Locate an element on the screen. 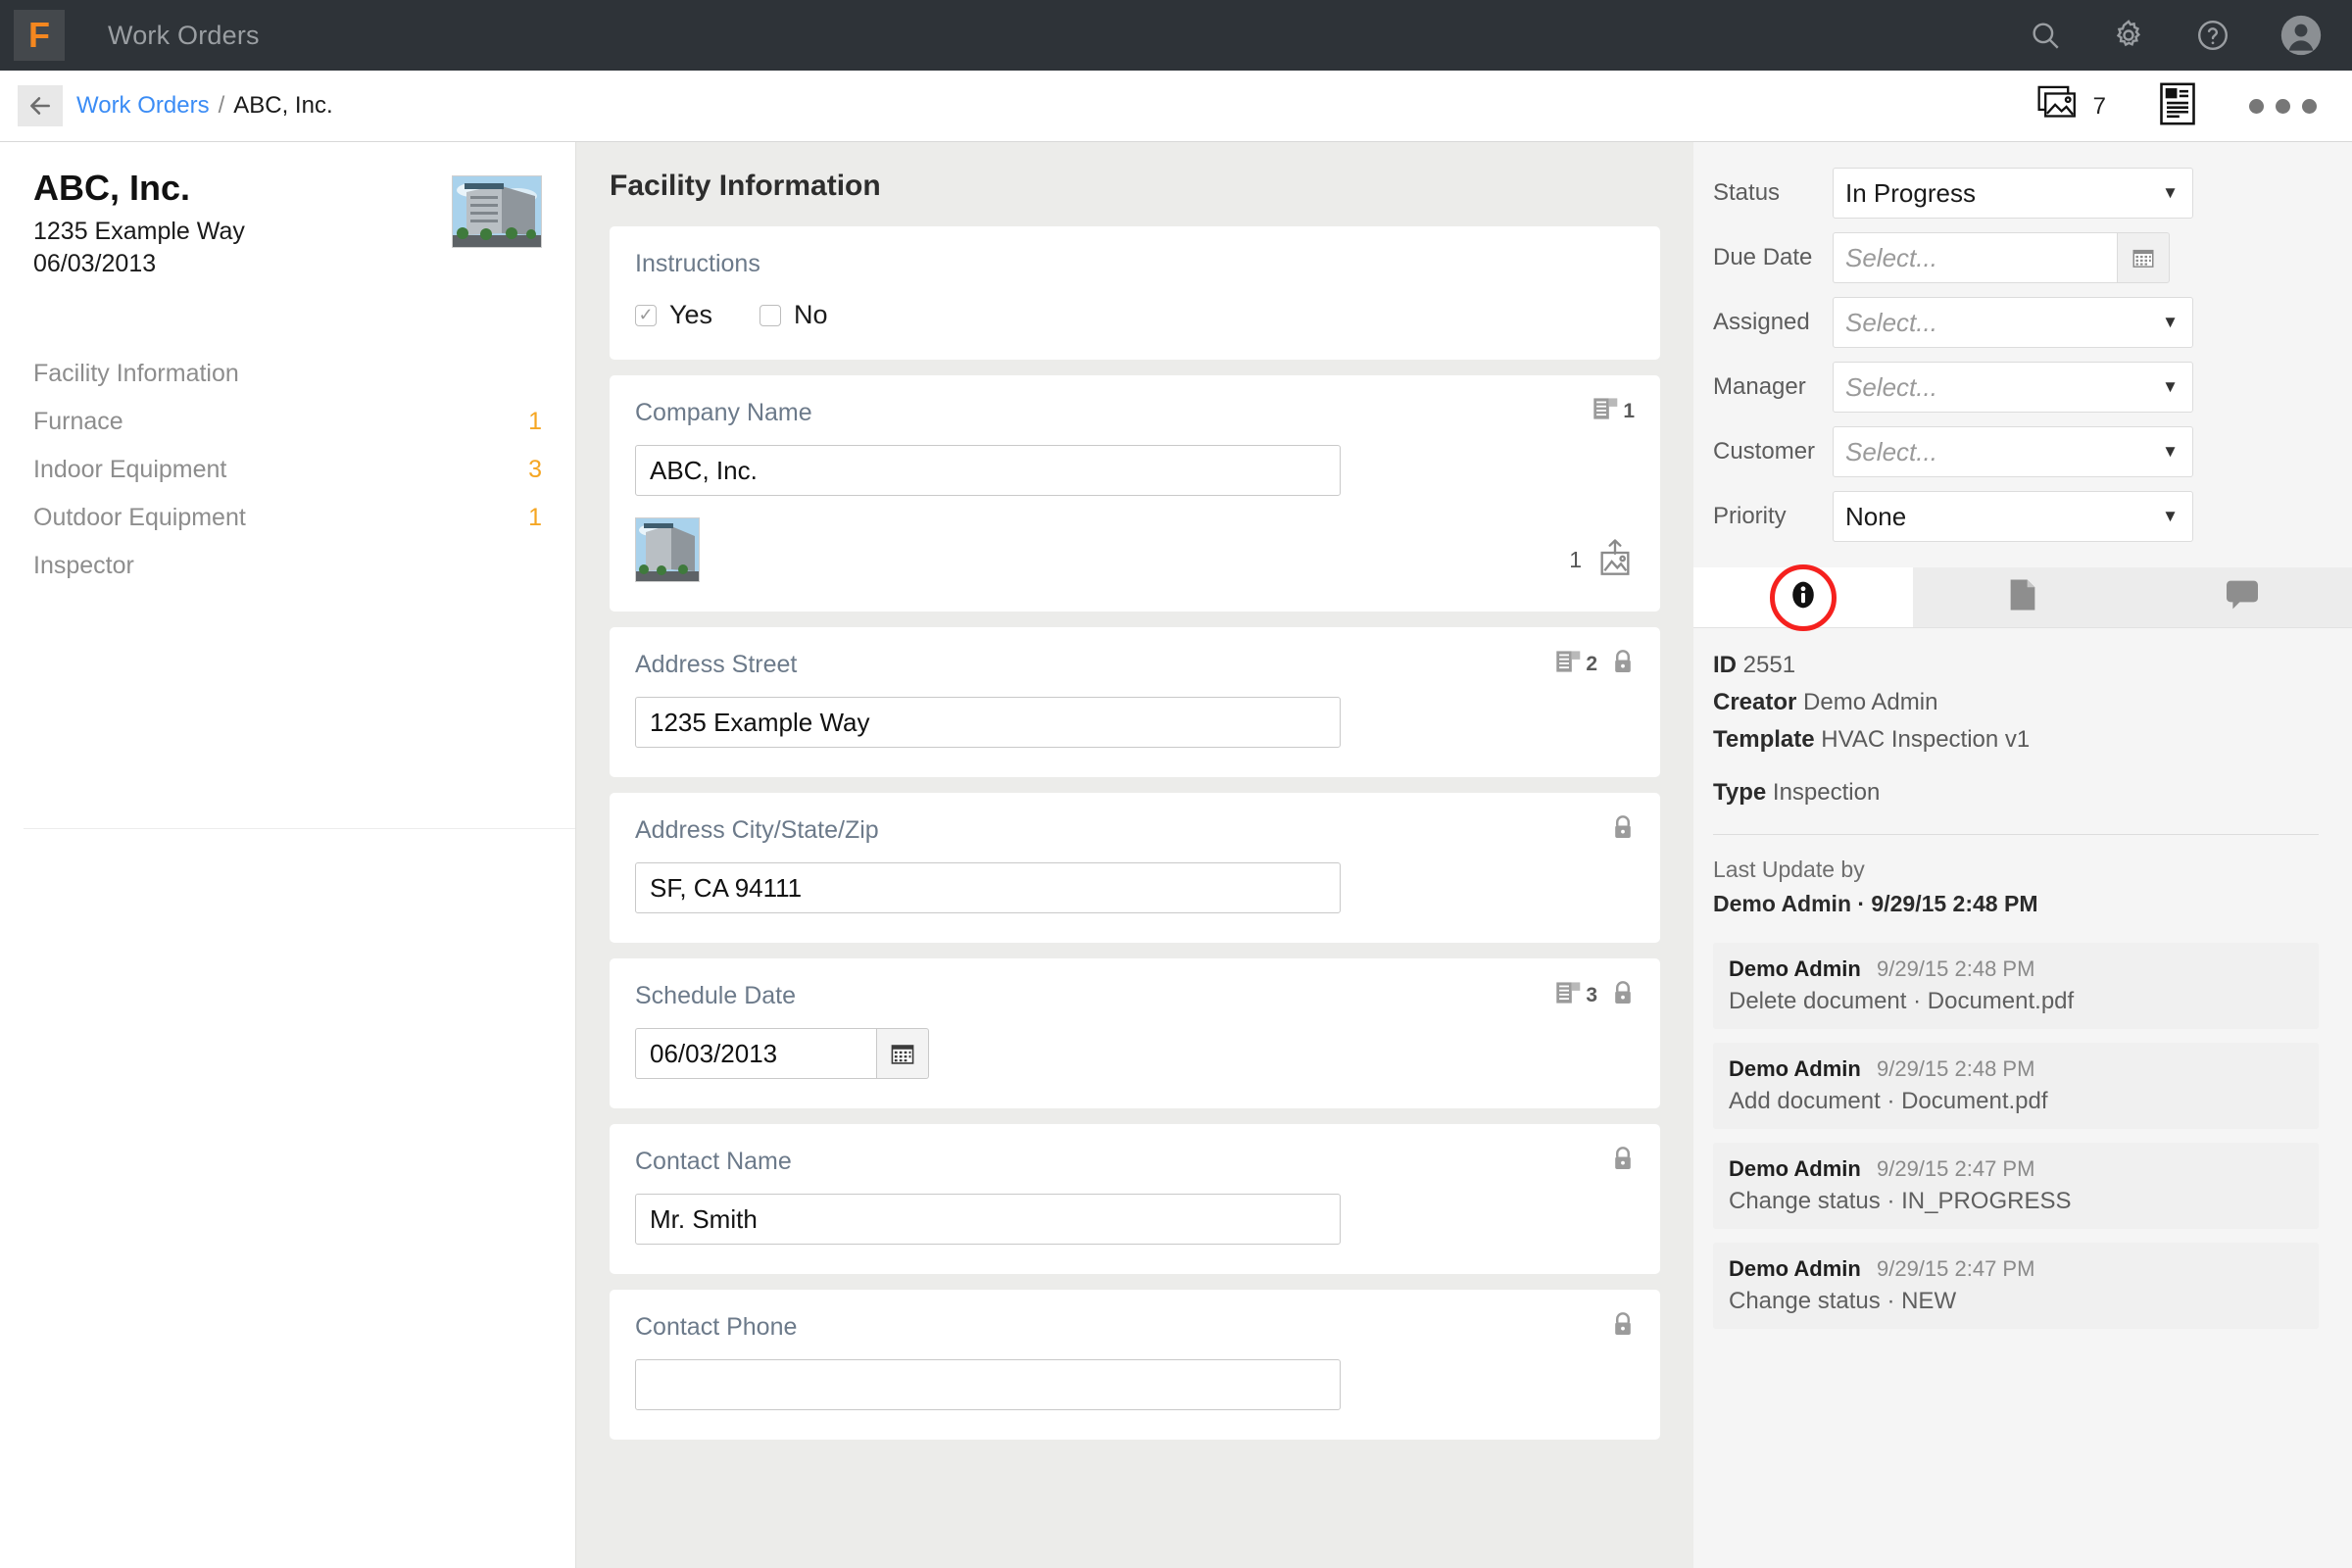  gear-icon is located at coordinates (2128, 35).